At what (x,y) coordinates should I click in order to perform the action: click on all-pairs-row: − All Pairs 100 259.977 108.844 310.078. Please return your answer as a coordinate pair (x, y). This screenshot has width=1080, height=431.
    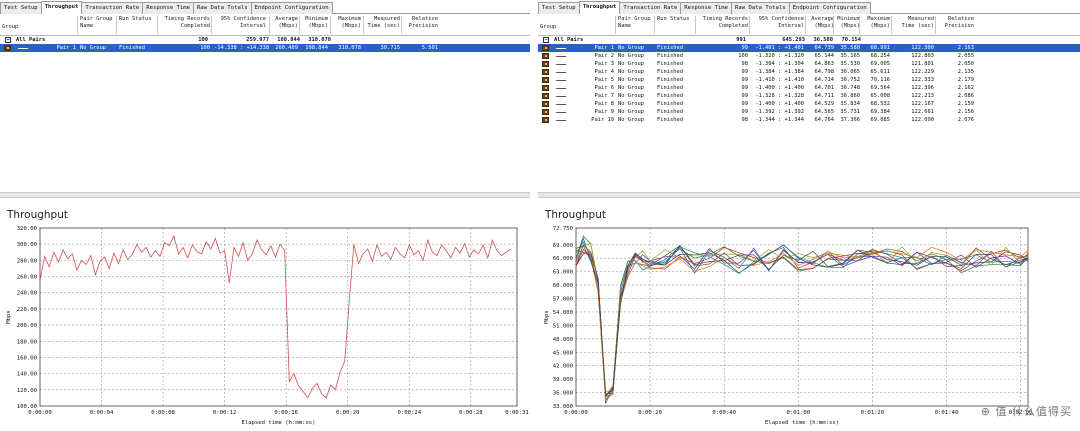
    Looking at the image, I should click on (265, 40).